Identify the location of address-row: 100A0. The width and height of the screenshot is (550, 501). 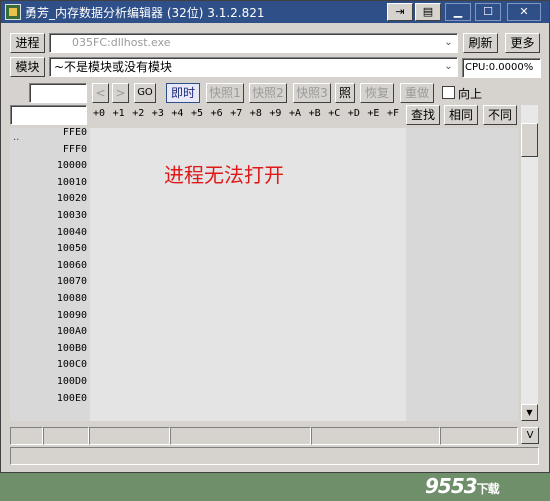
(71, 332).